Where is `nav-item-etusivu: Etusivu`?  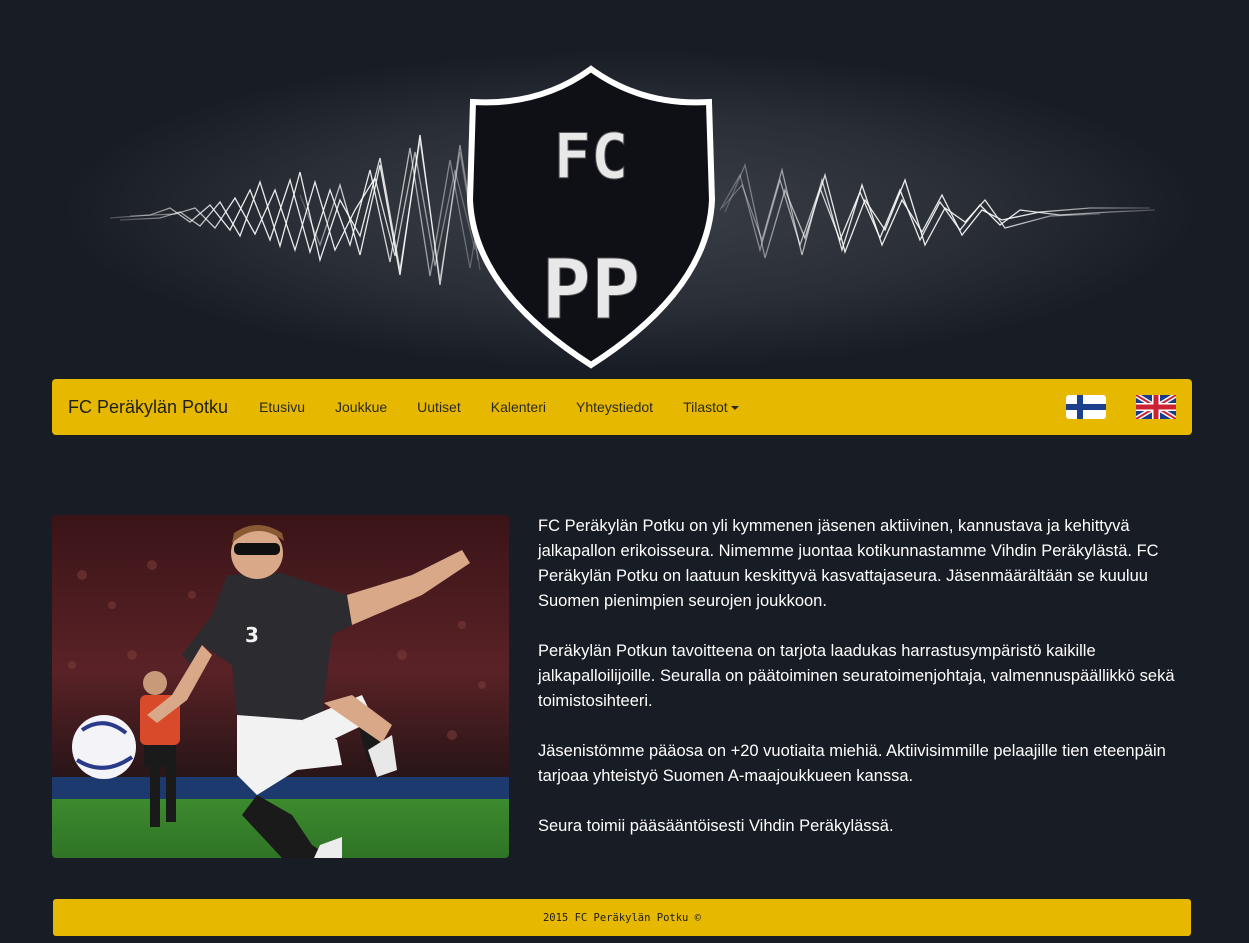 nav-item-etusivu: Etusivu is located at coordinates (282, 407).